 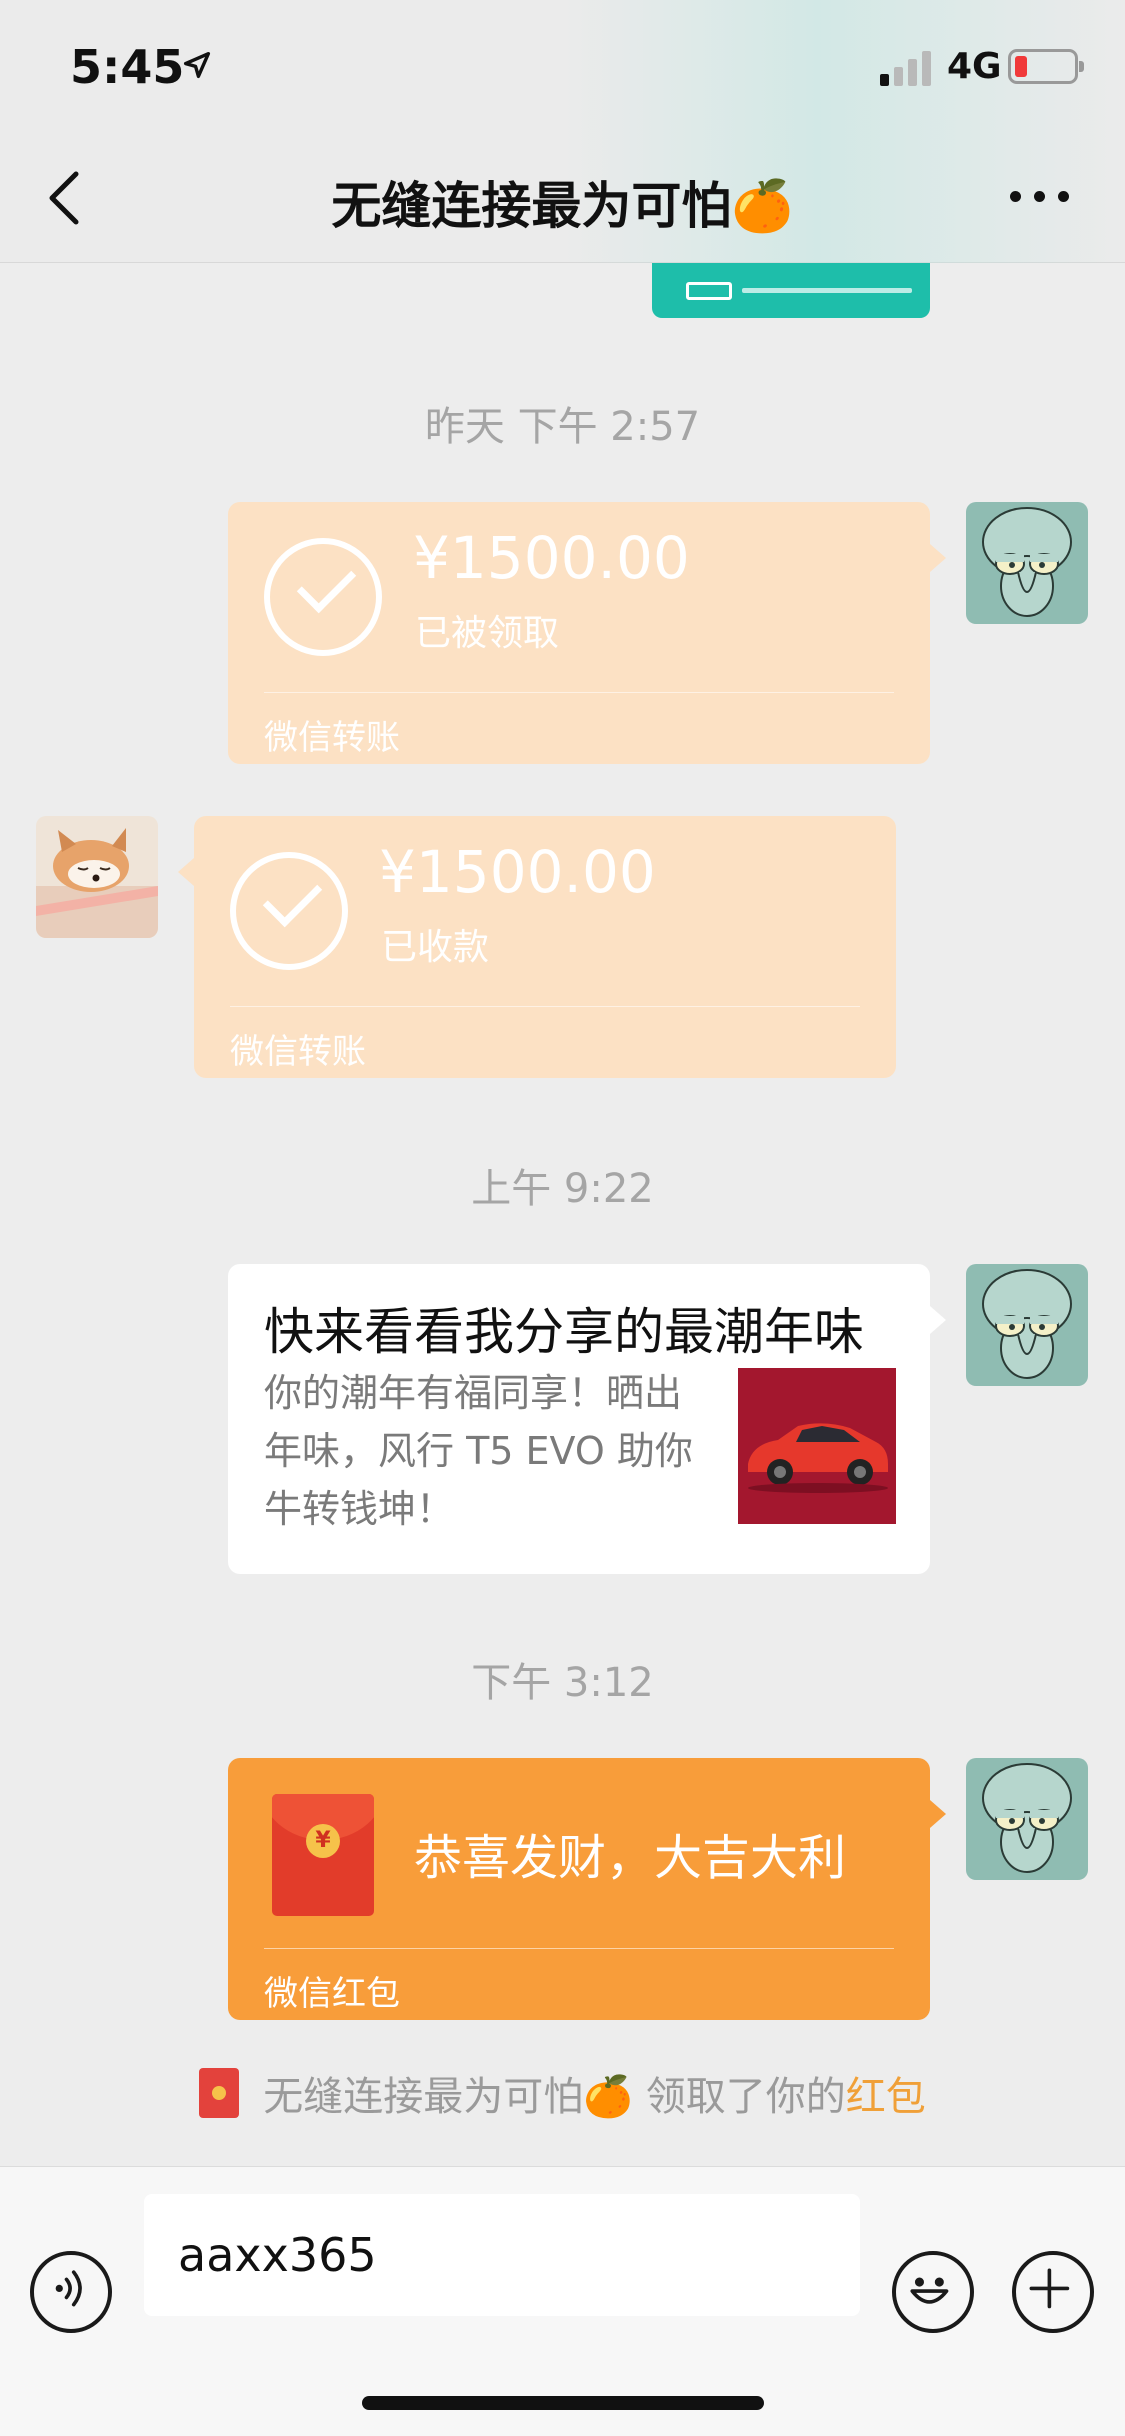 I want to click on share-card-title: 快来看看我分享的最潮年味, so click(x=564, y=1332).